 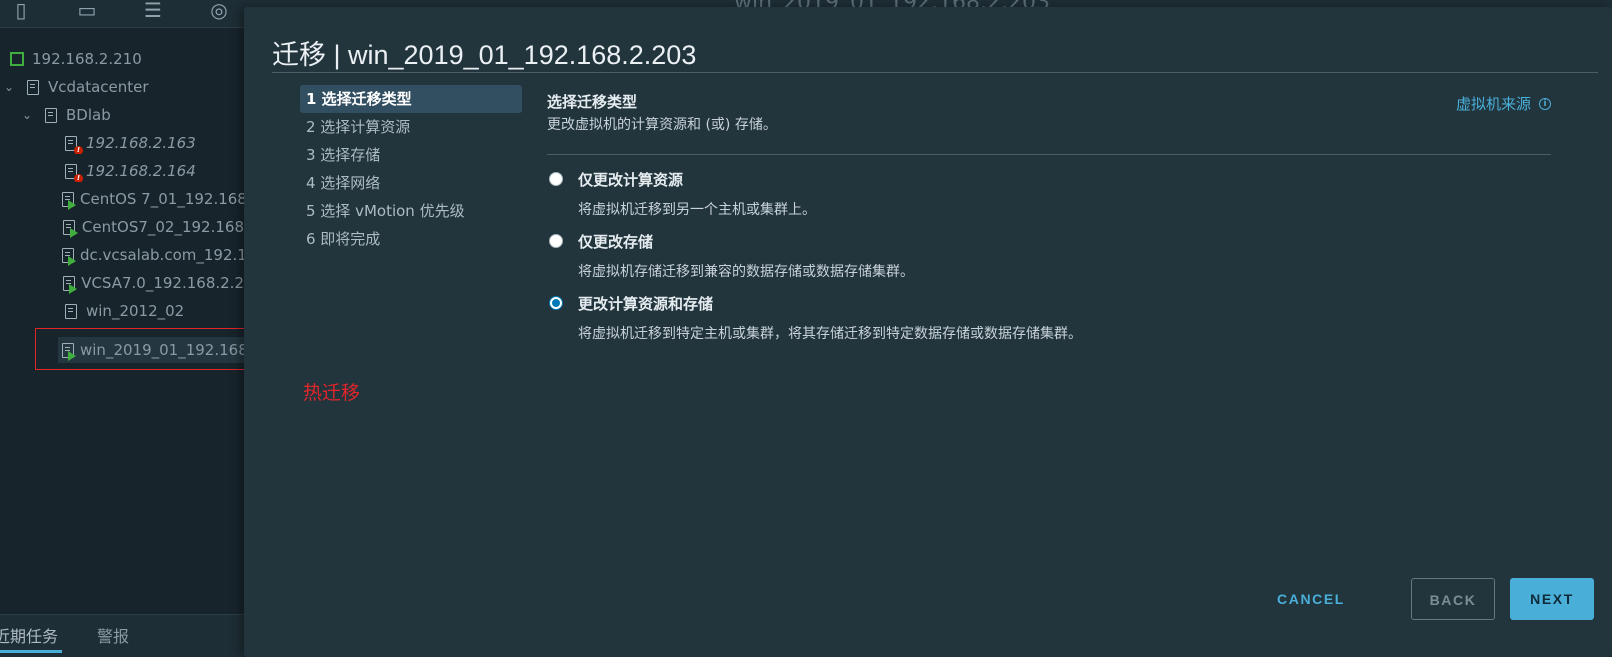 What do you see at coordinates (830, 334) in the screenshot?
I see `option-description: 将虚拟机迁移到特定主机或集群，将其存储迁移到特定数据存储或数据存储集群。` at bounding box center [830, 334].